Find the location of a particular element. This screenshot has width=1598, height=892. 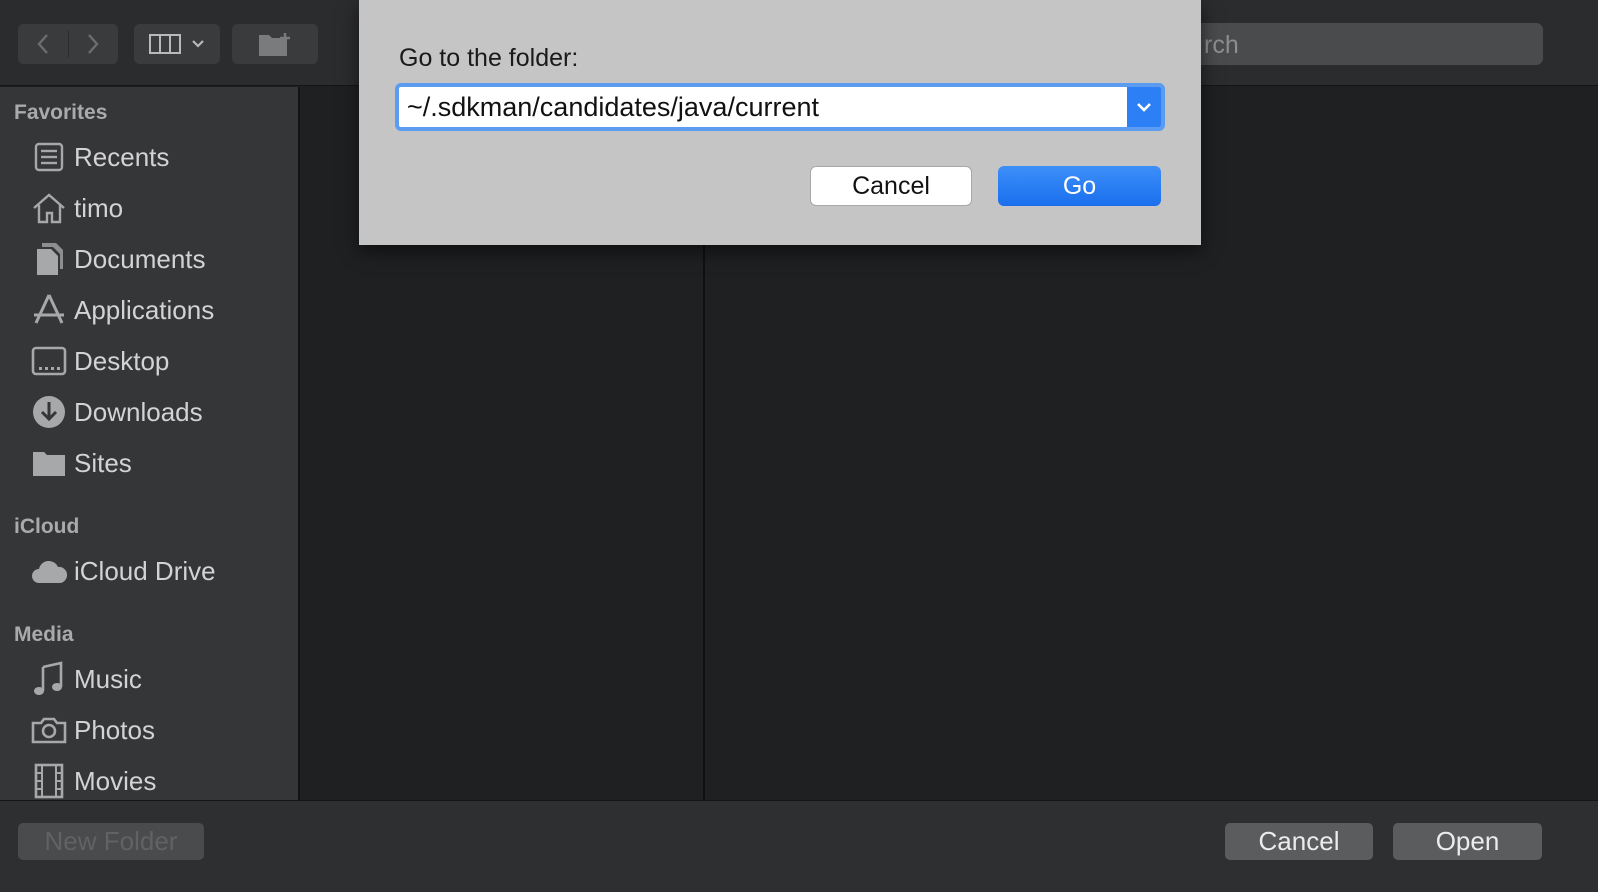

folder-path-combobox is located at coordinates (780, 107).